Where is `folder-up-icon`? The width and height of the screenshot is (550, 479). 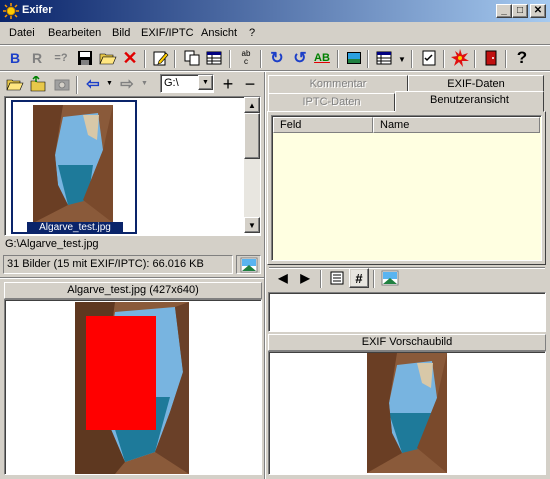 folder-up-icon is located at coordinates (38, 84).